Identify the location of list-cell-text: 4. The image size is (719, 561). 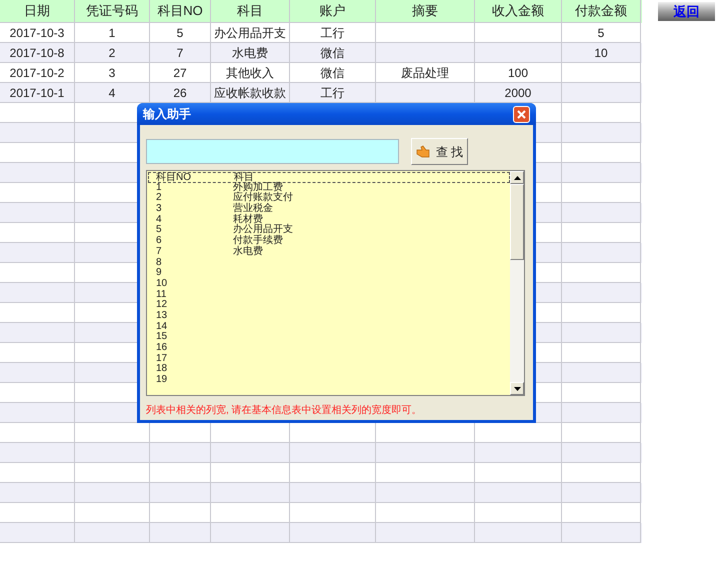
(159, 219).